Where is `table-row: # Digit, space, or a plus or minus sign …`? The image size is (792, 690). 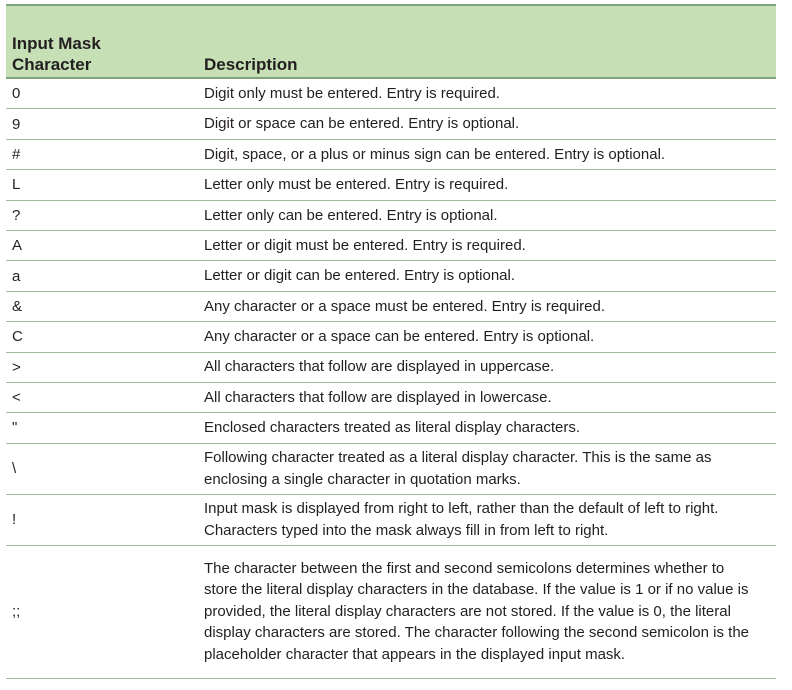
table-row: # Digit, space, or a plus or minus sign … is located at coordinates (391, 155).